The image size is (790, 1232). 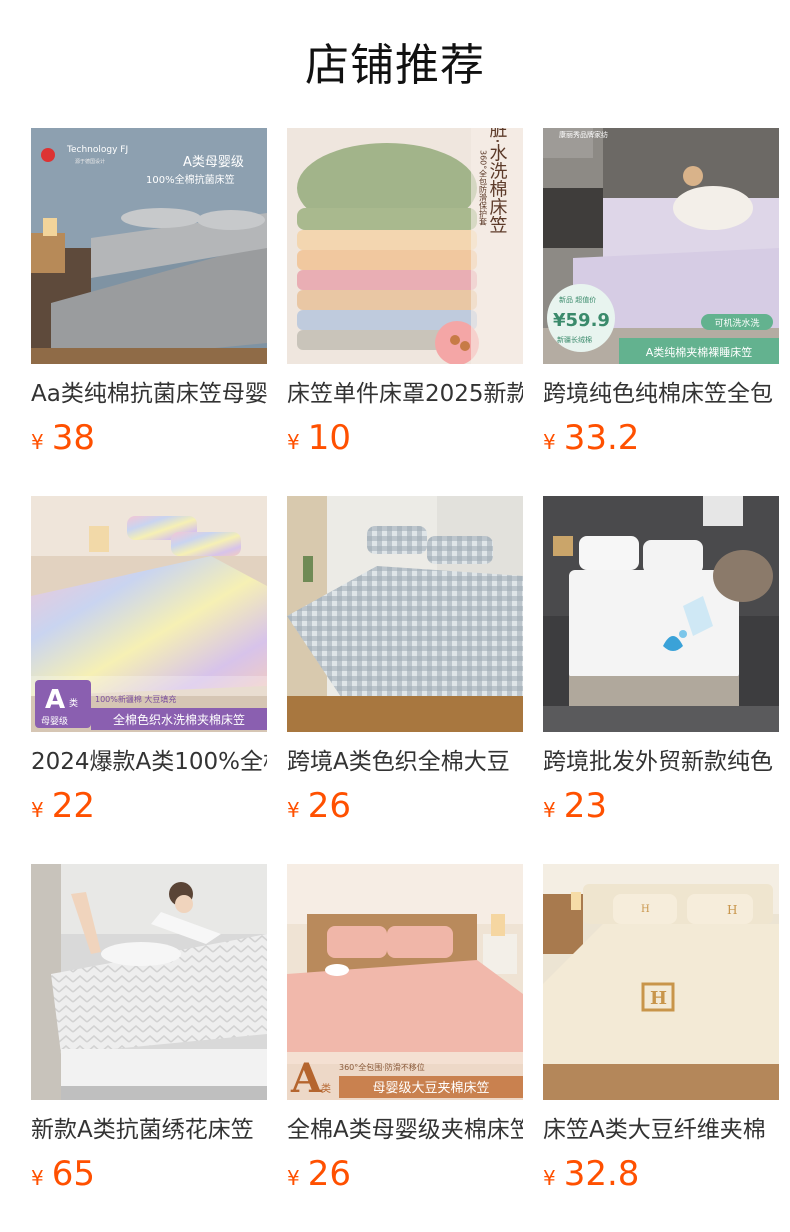 I want to click on product-card: 跨境批发外贸新款纯色 ¥23, so click(x=661, y=680).